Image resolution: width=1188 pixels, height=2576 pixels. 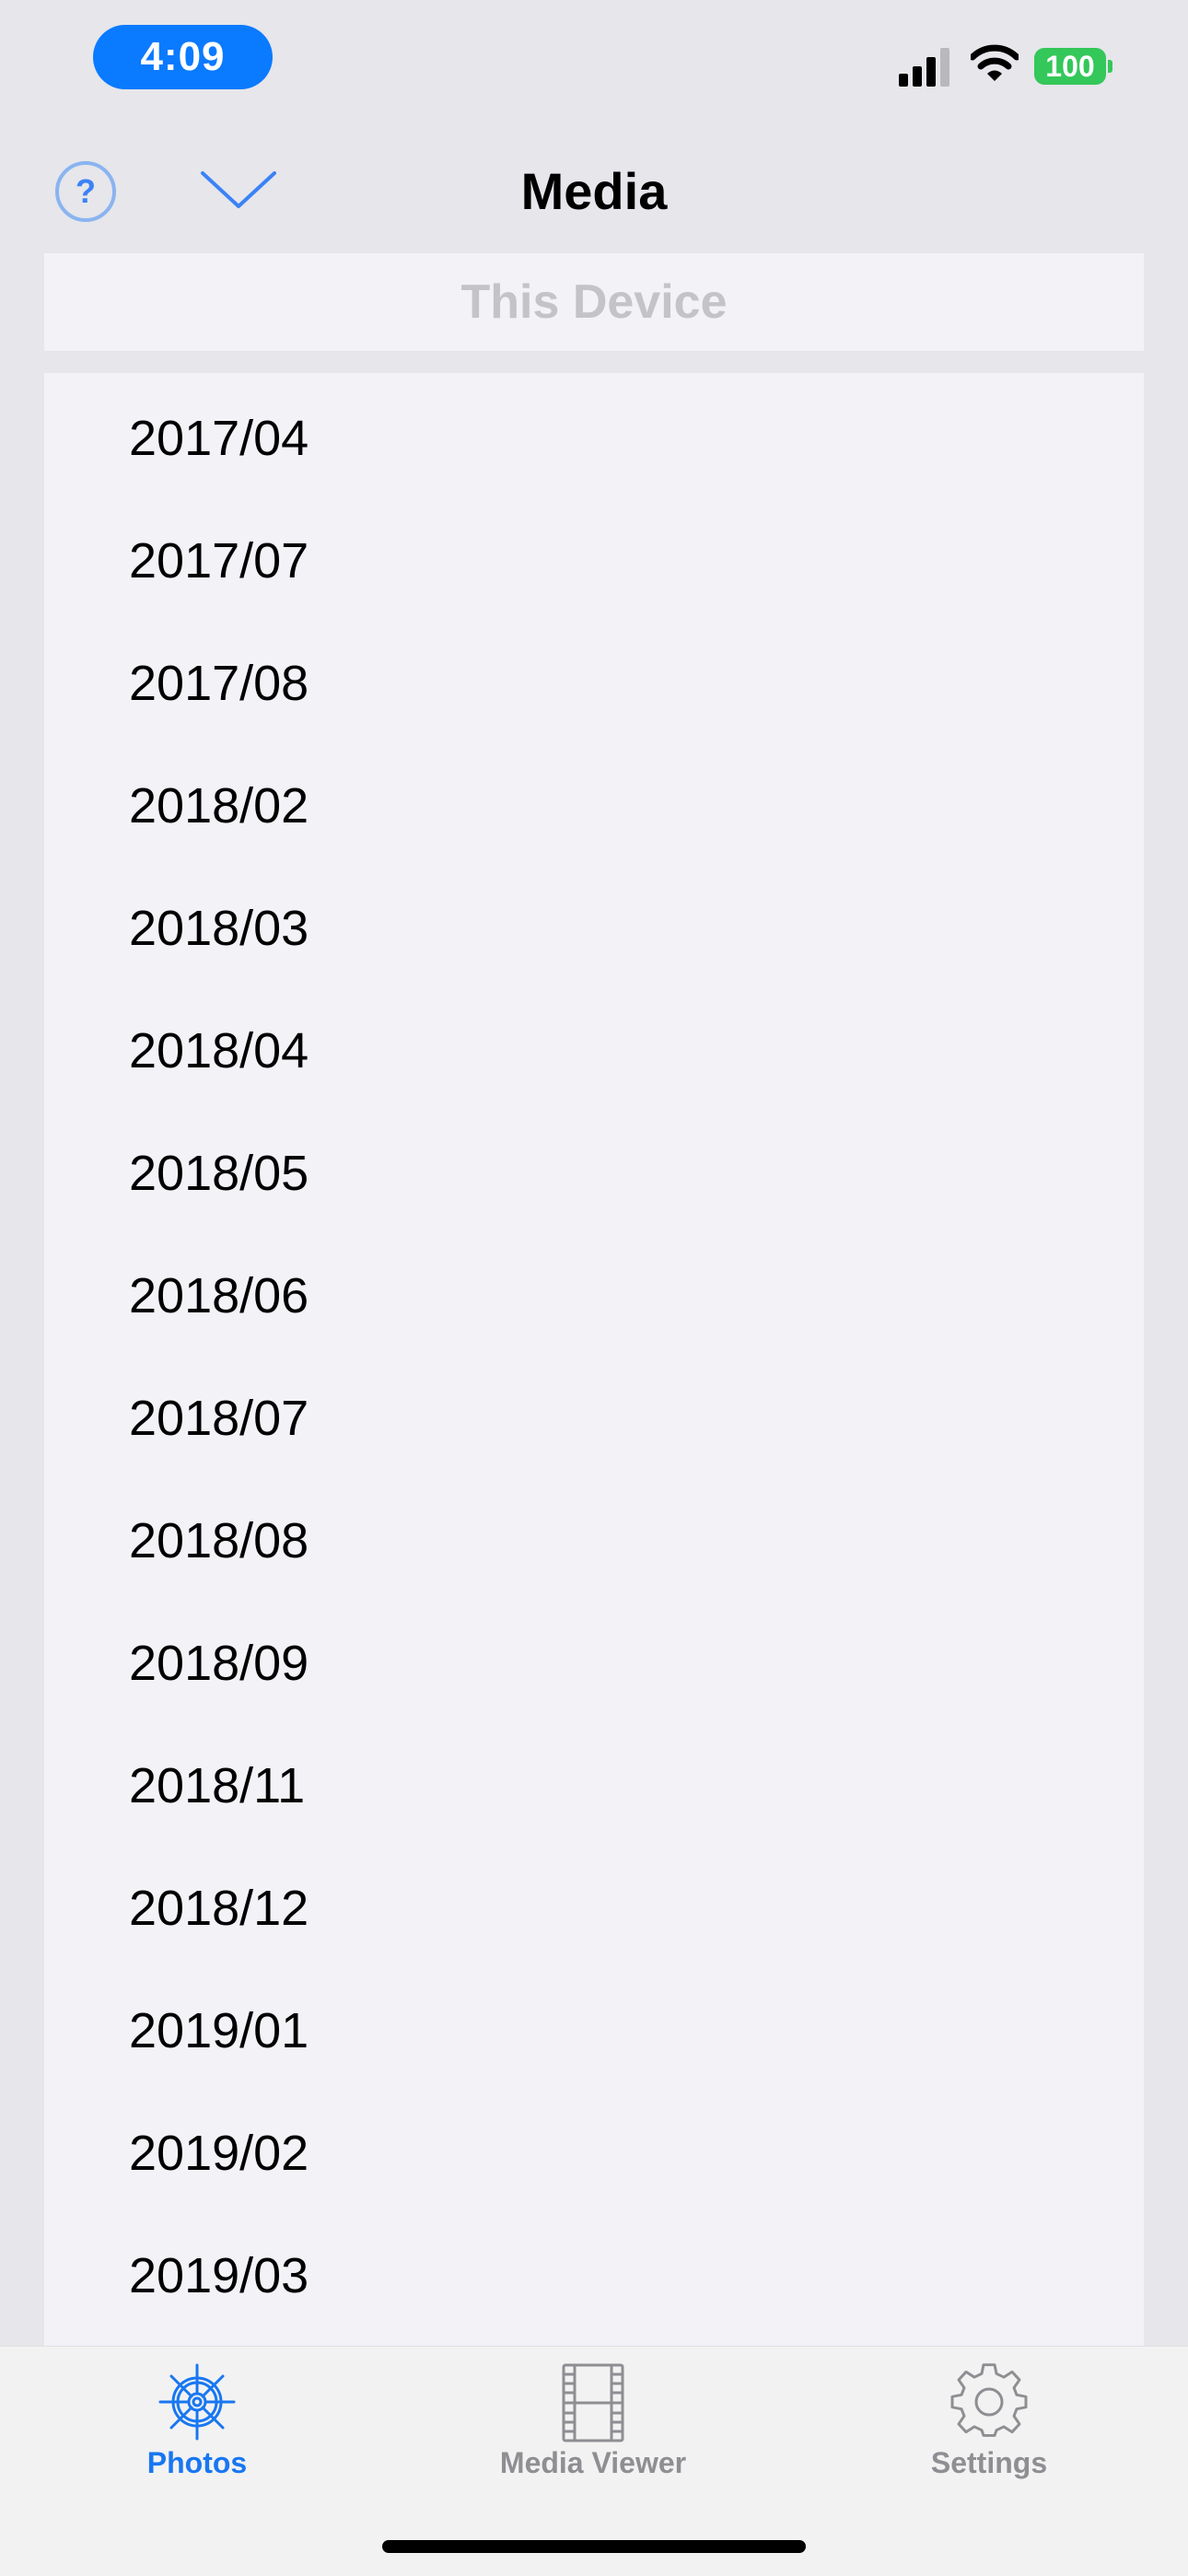 I want to click on list-item: 2018/03, so click(x=594, y=929).